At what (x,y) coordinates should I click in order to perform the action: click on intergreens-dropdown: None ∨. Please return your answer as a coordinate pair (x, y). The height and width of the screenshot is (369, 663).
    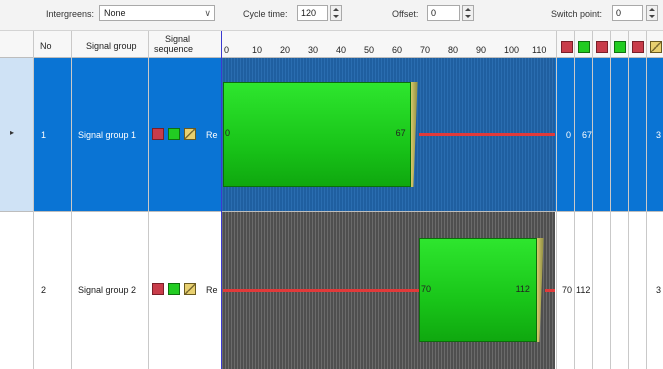
    Looking at the image, I should click on (157, 13).